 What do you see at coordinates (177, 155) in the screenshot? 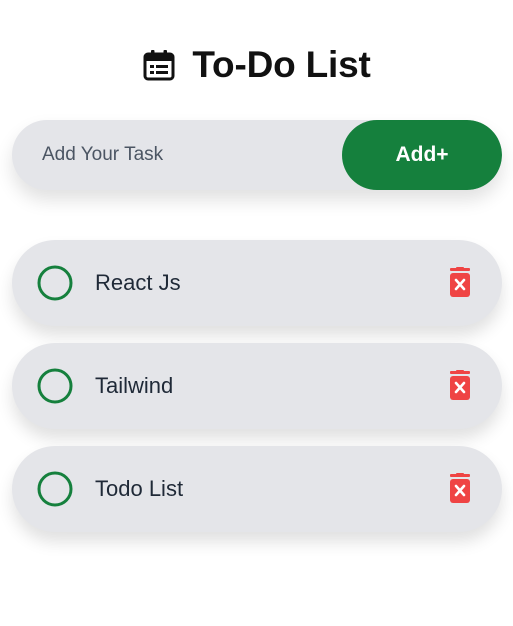
I see `task-input` at bounding box center [177, 155].